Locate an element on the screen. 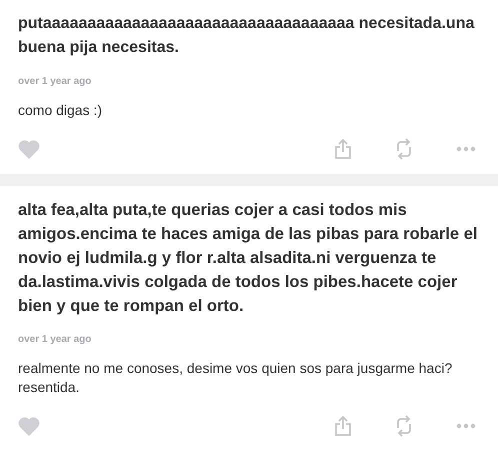  answer-text: realmente no me conoses, desime vos quien sos para jusgarme haci? resentida. is located at coordinates (236, 378).